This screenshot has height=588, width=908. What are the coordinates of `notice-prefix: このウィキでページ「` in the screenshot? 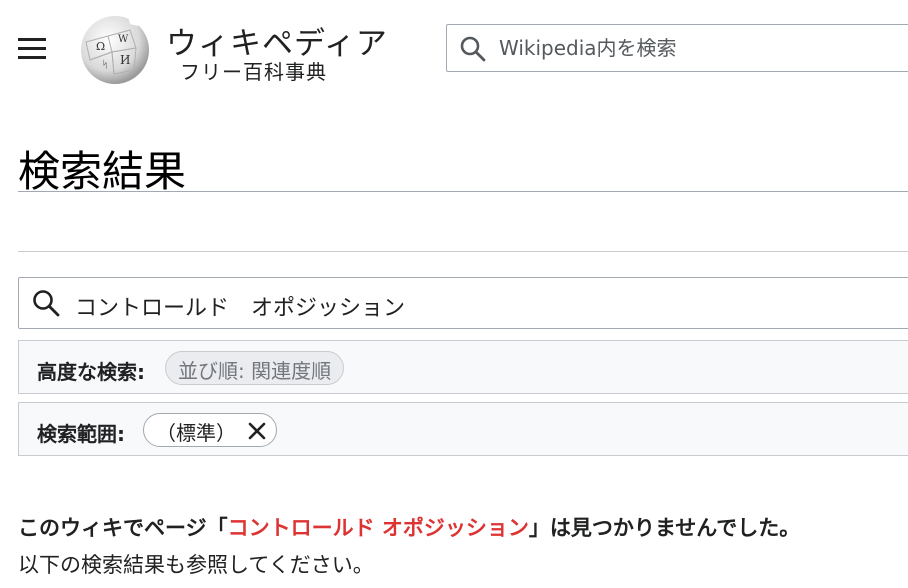 It's located at (123, 528).